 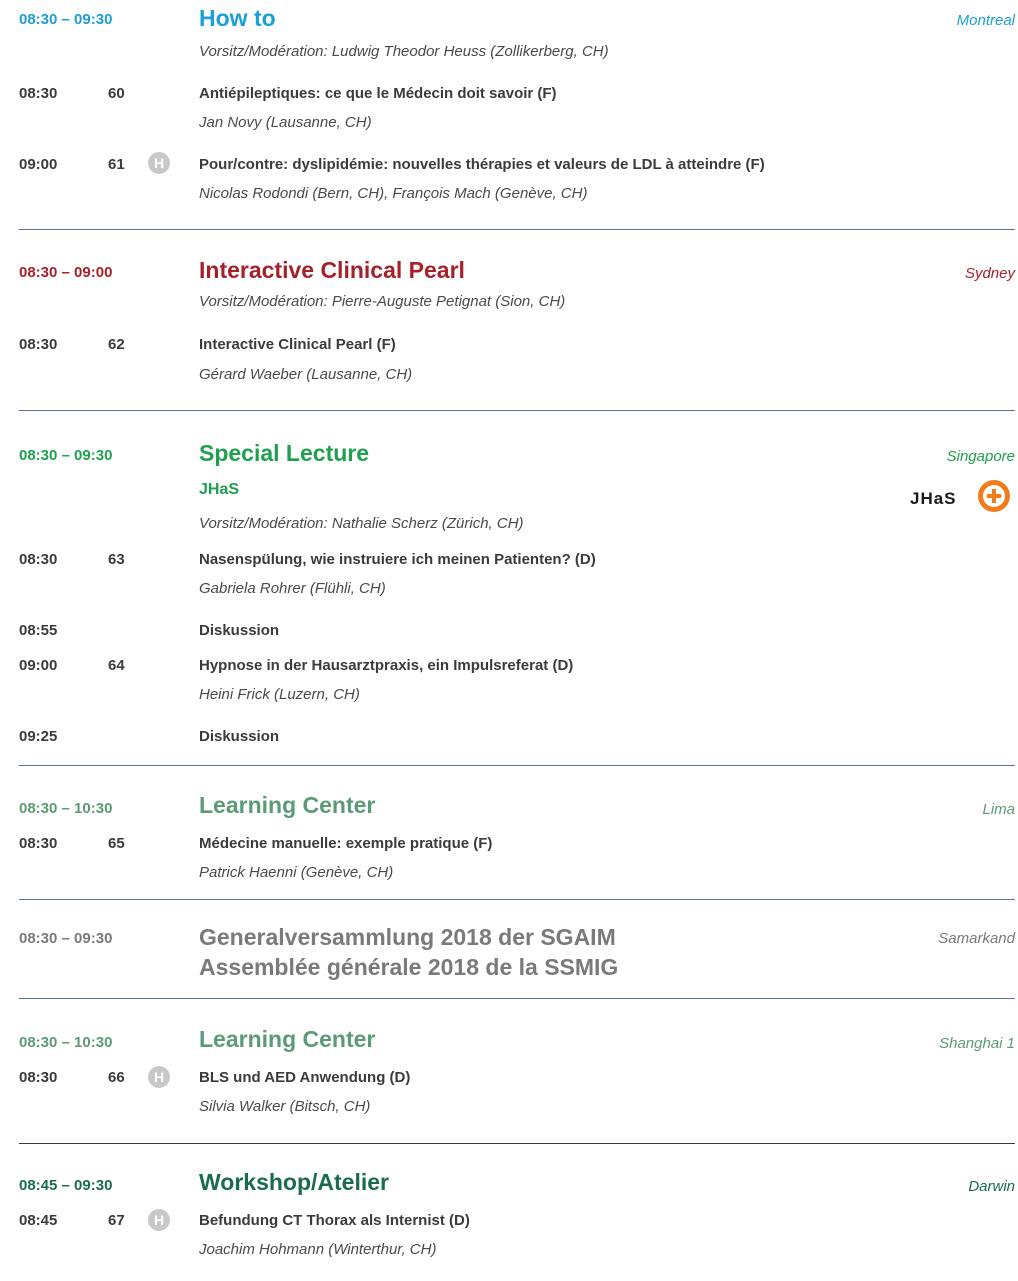 I want to click on item-number: 61, so click(x=116, y=164).